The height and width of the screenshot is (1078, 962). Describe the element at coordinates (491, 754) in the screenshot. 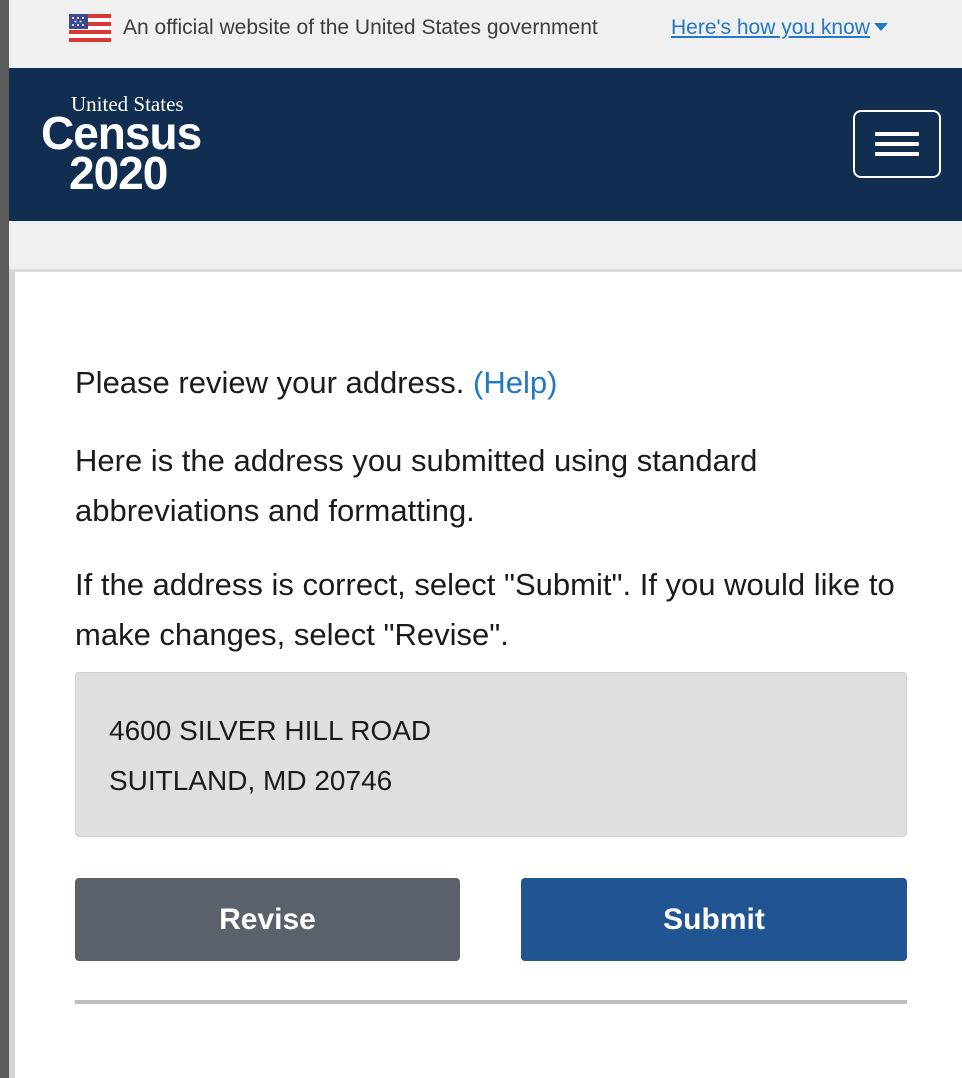

I see `standardized-address-box: 4600 SILVER HILL ROAD SUITLAND, MD 20746` at that location.